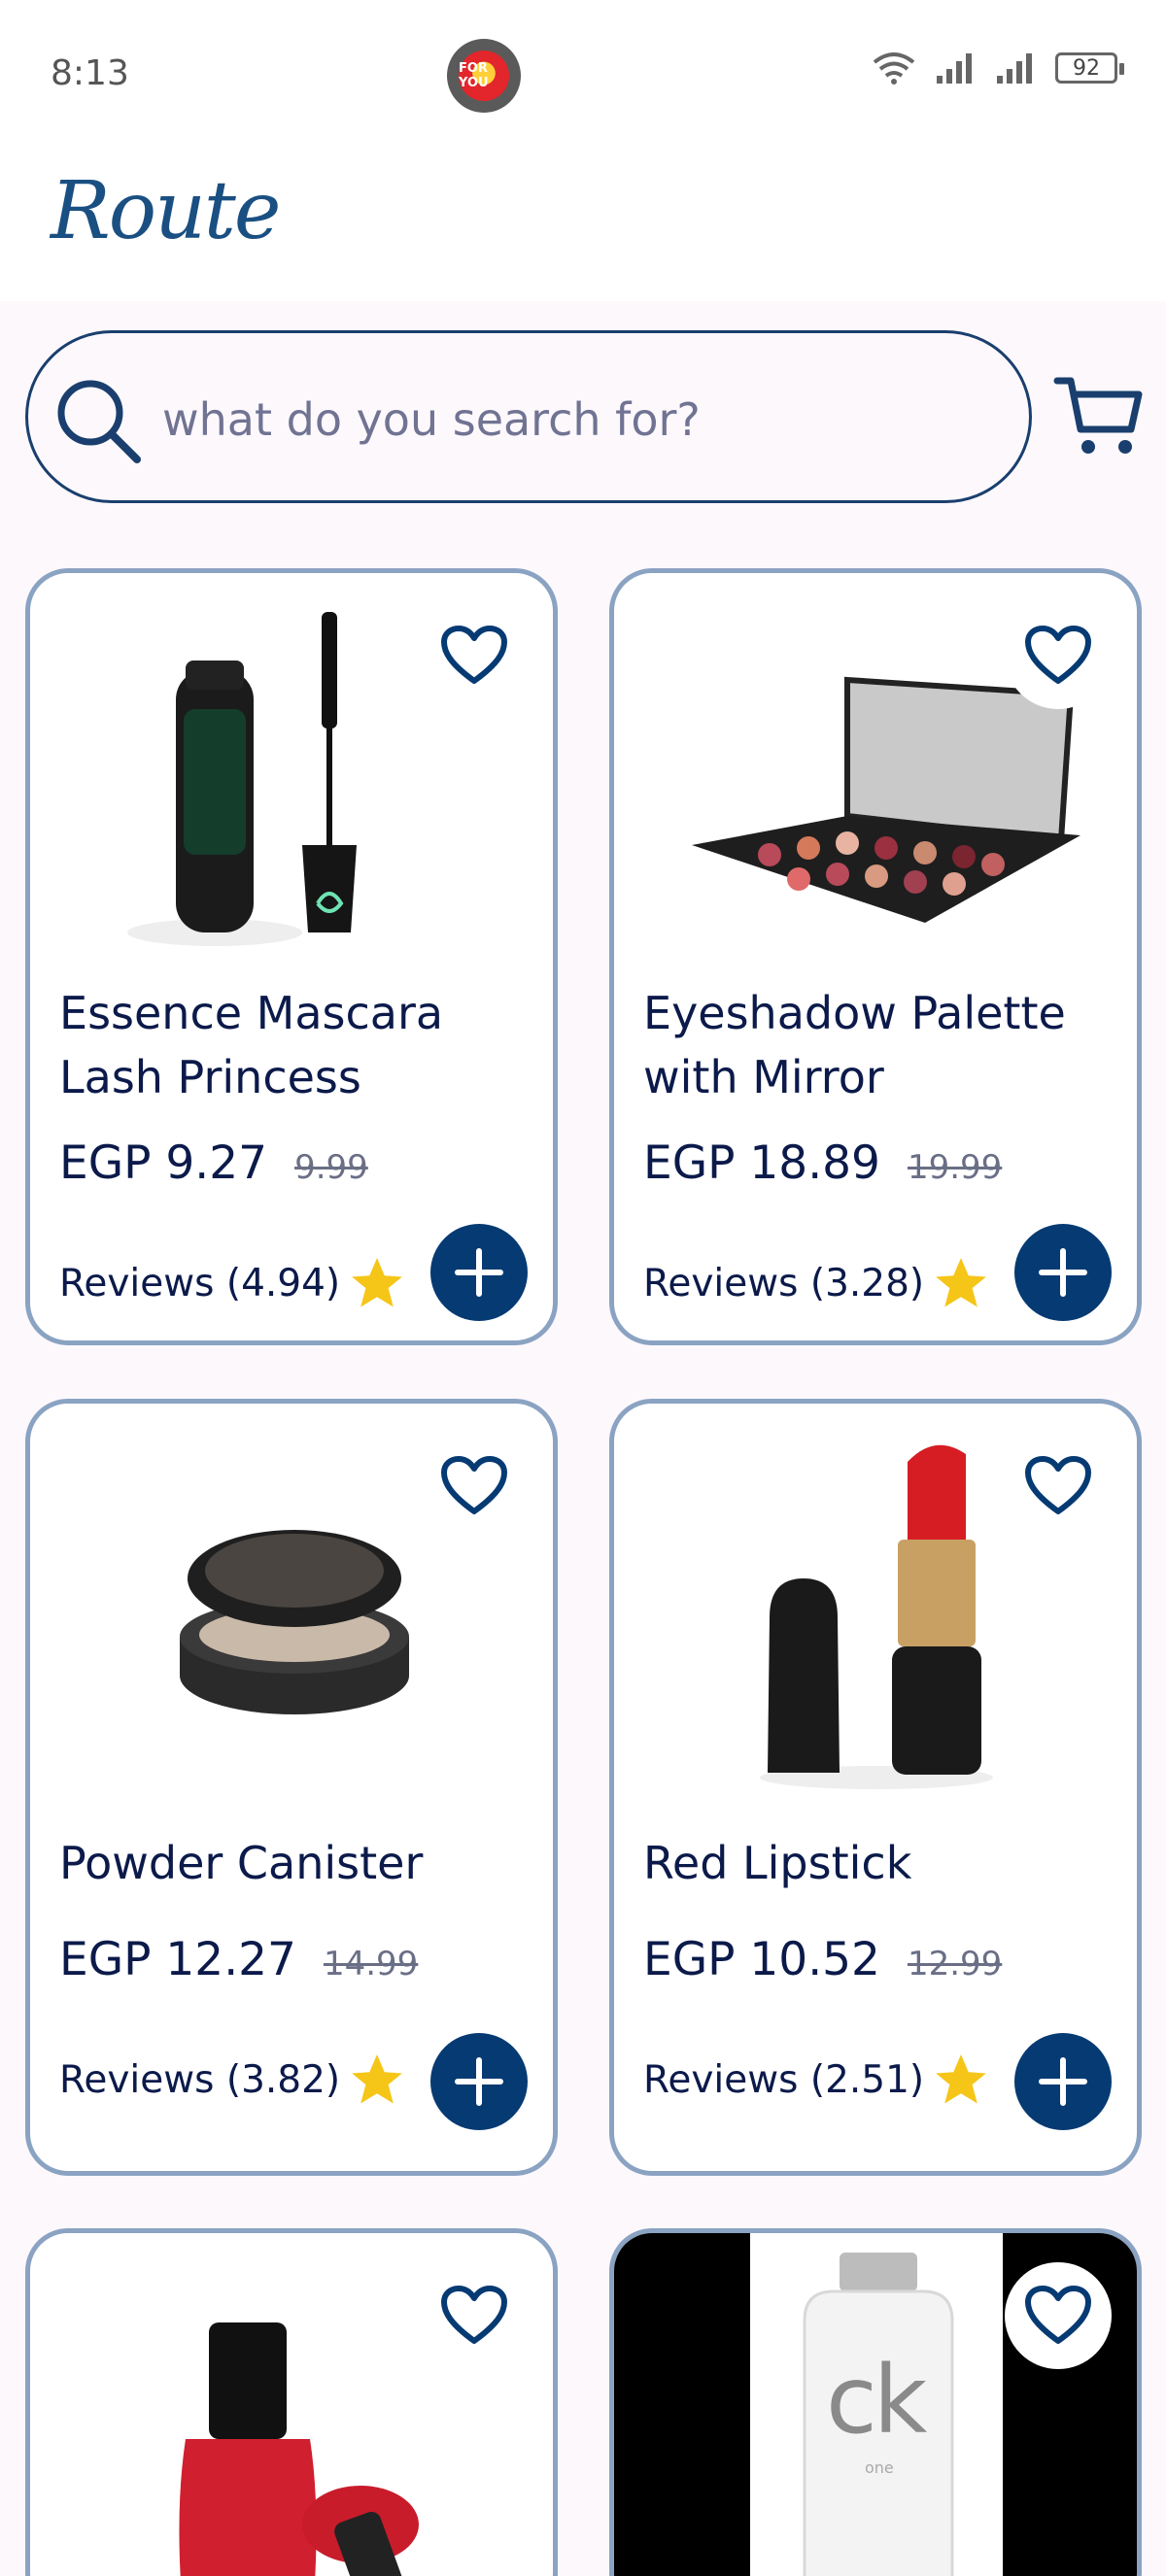  What do you see at coordinates (879, 2467) in the screenshot?
I see `perfume-subtext: one` at bounding box center [879, 2467].